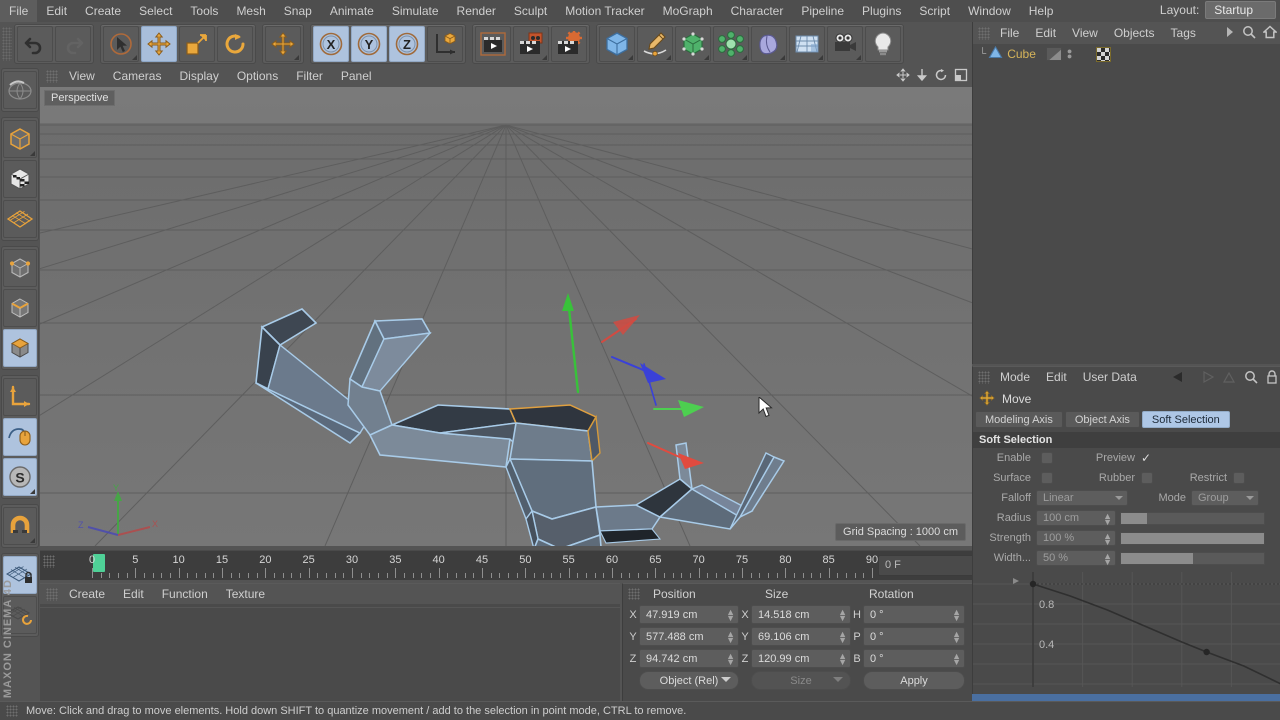 This screenshot has height=720, width=1280. Describe the element at coordinates (35, 44) in the screenshot. I see `undo-button` at that location.